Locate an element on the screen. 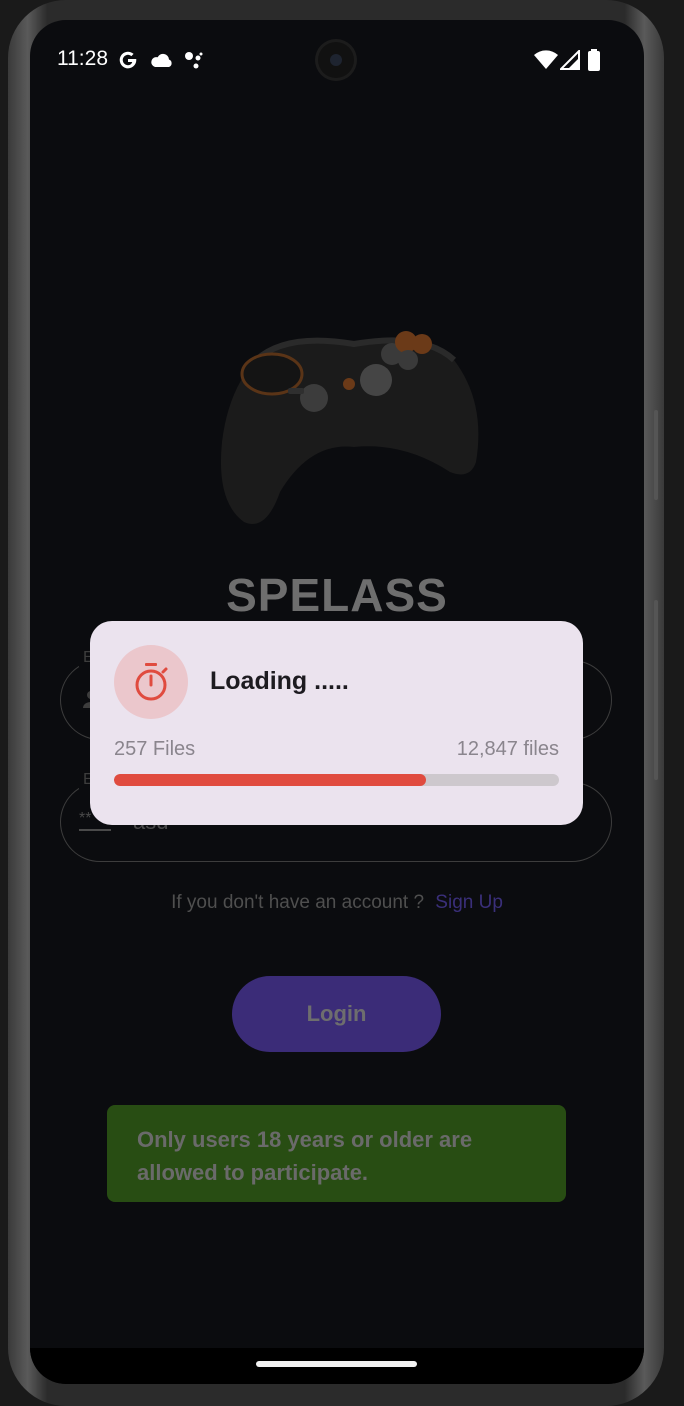 Image resolution: width=684 pixels, height=1406 pixels. volume-button is located at coordinates (656, 455).